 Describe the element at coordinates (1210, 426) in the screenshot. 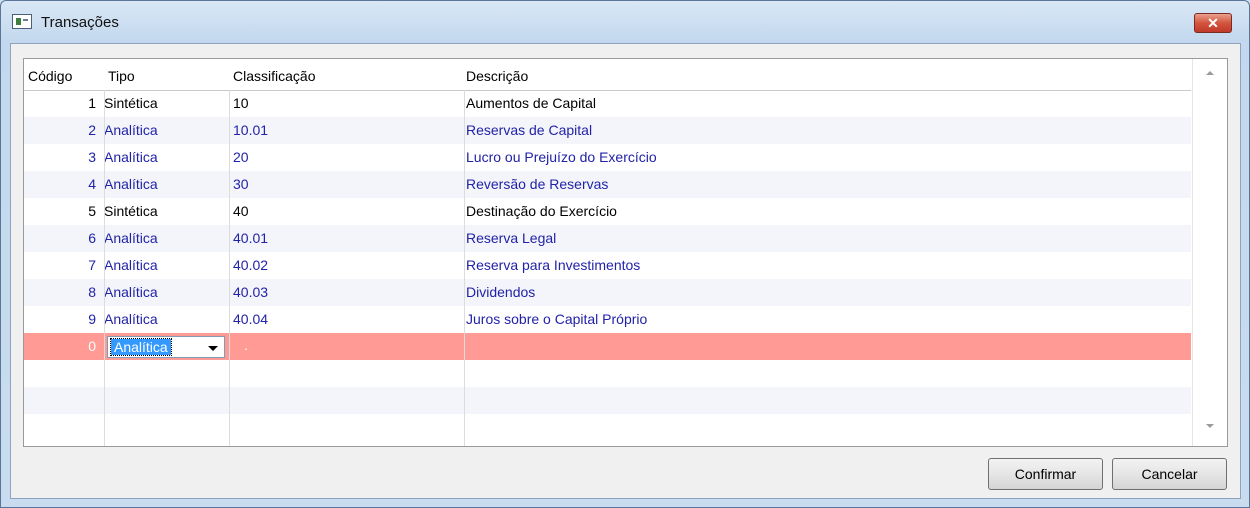

I see `scroll-down-icon` at that location.